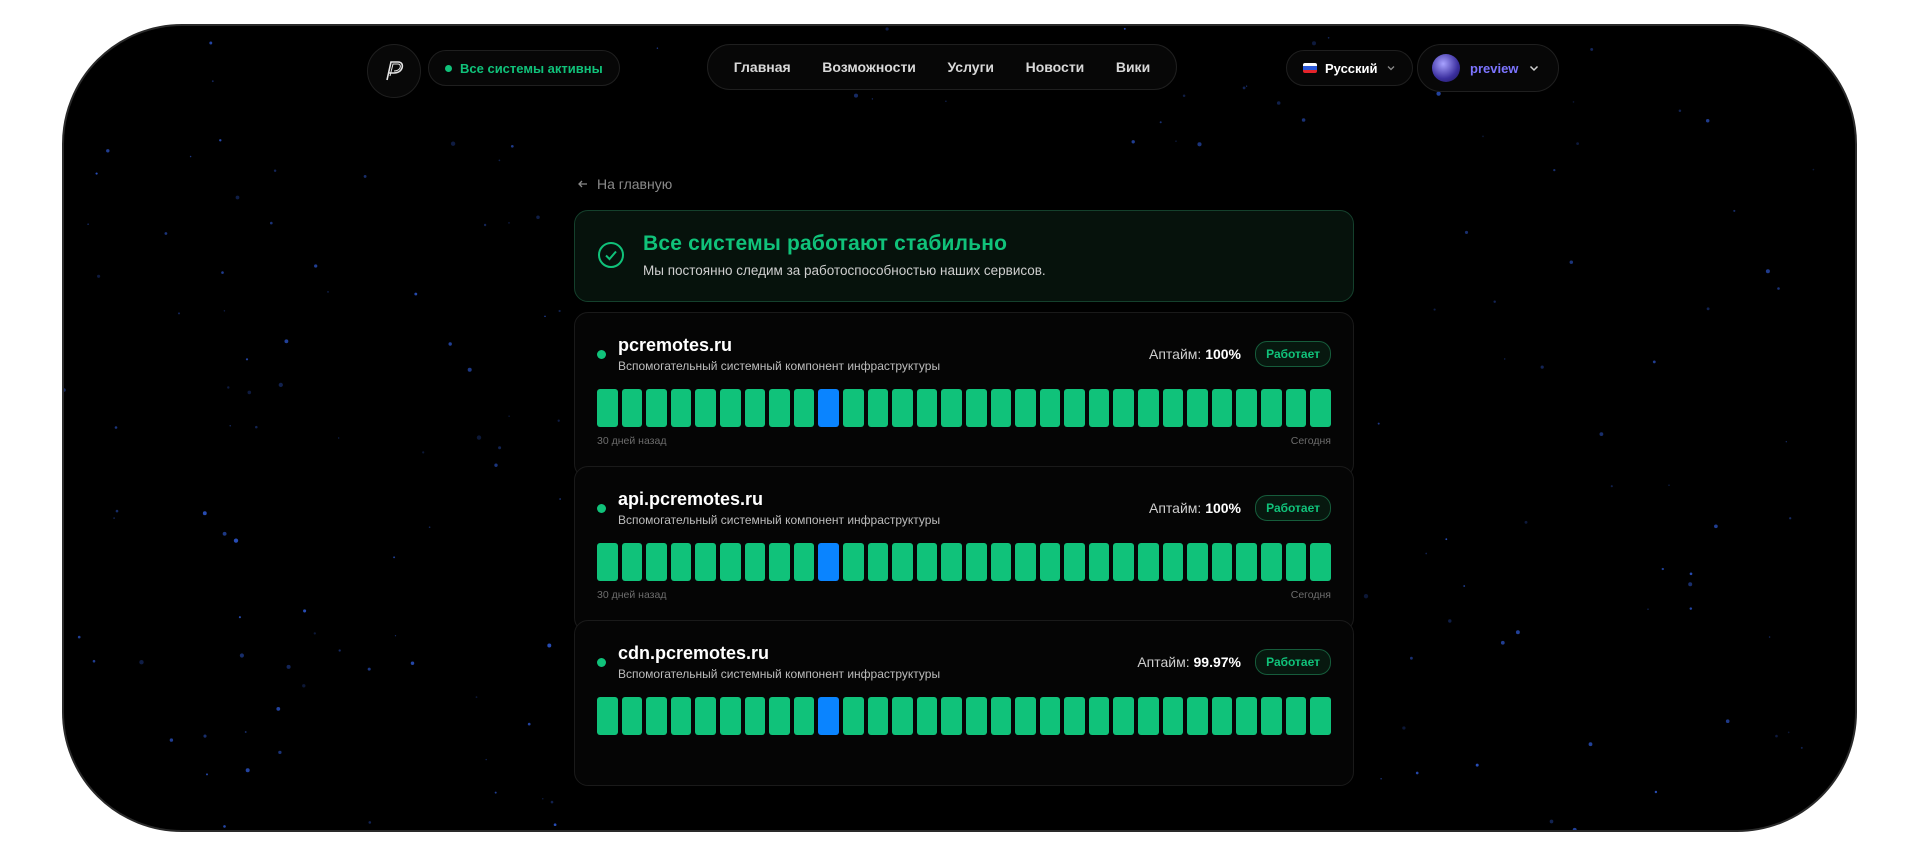  What do you see at coordinates (869, 67) in the screenshot?
I see `nav-item-features: Возможности` at bounding box center [869, 67].